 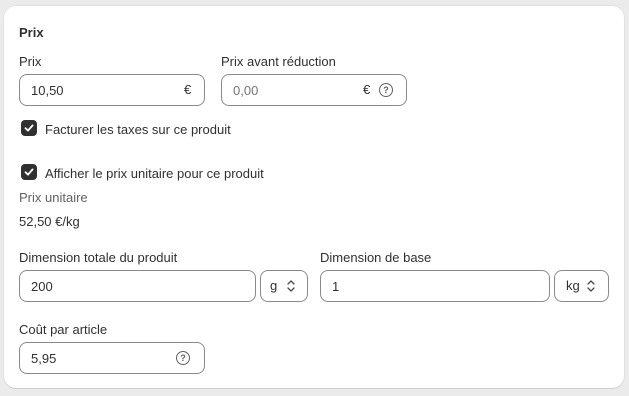 I want to click on cost-per-item-label: Coût par article, so click(x=63, y=329).